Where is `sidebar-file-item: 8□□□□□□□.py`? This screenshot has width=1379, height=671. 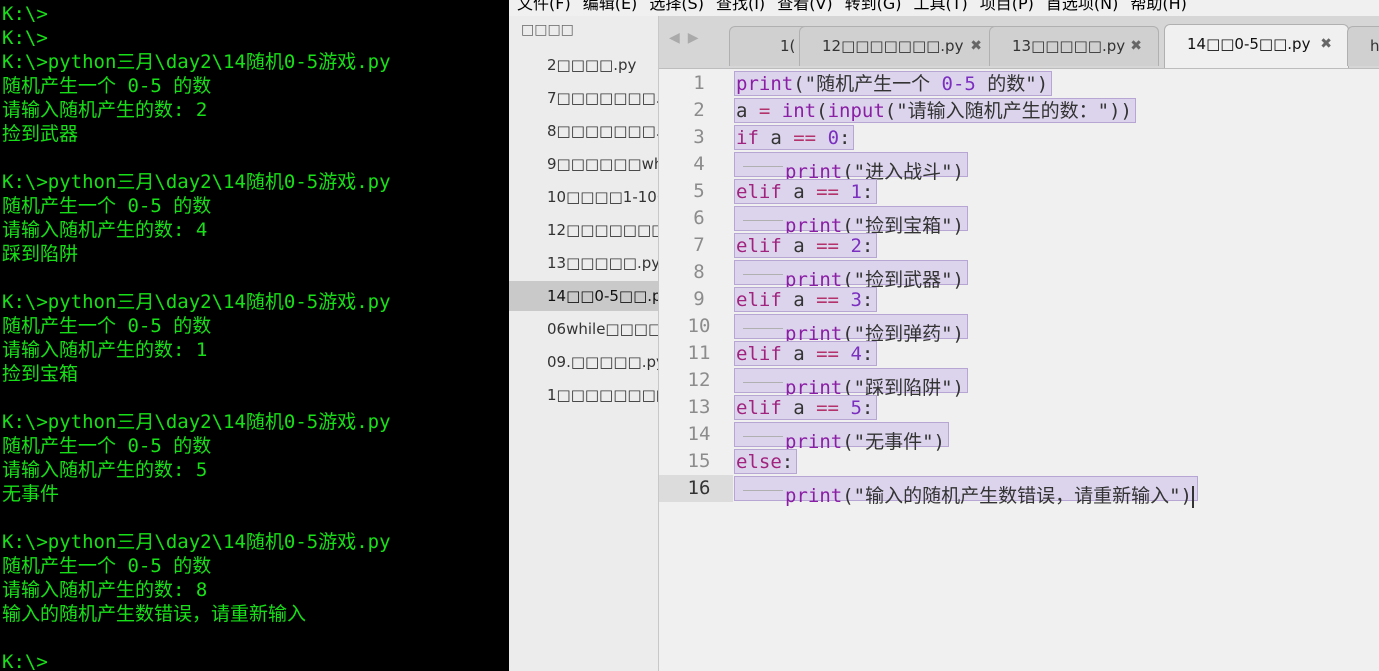 sidebar-file-item: 8□□□□□□□.py is located at coordinates (583, 131).